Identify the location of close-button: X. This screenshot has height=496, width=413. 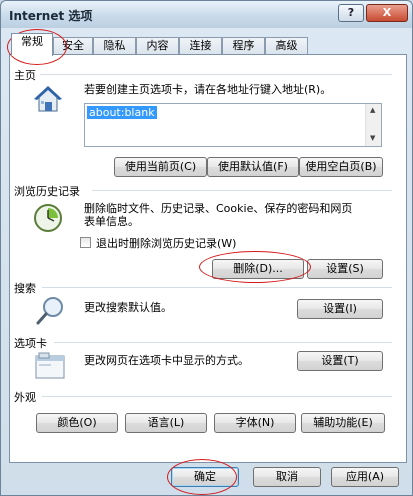
(387, 13).